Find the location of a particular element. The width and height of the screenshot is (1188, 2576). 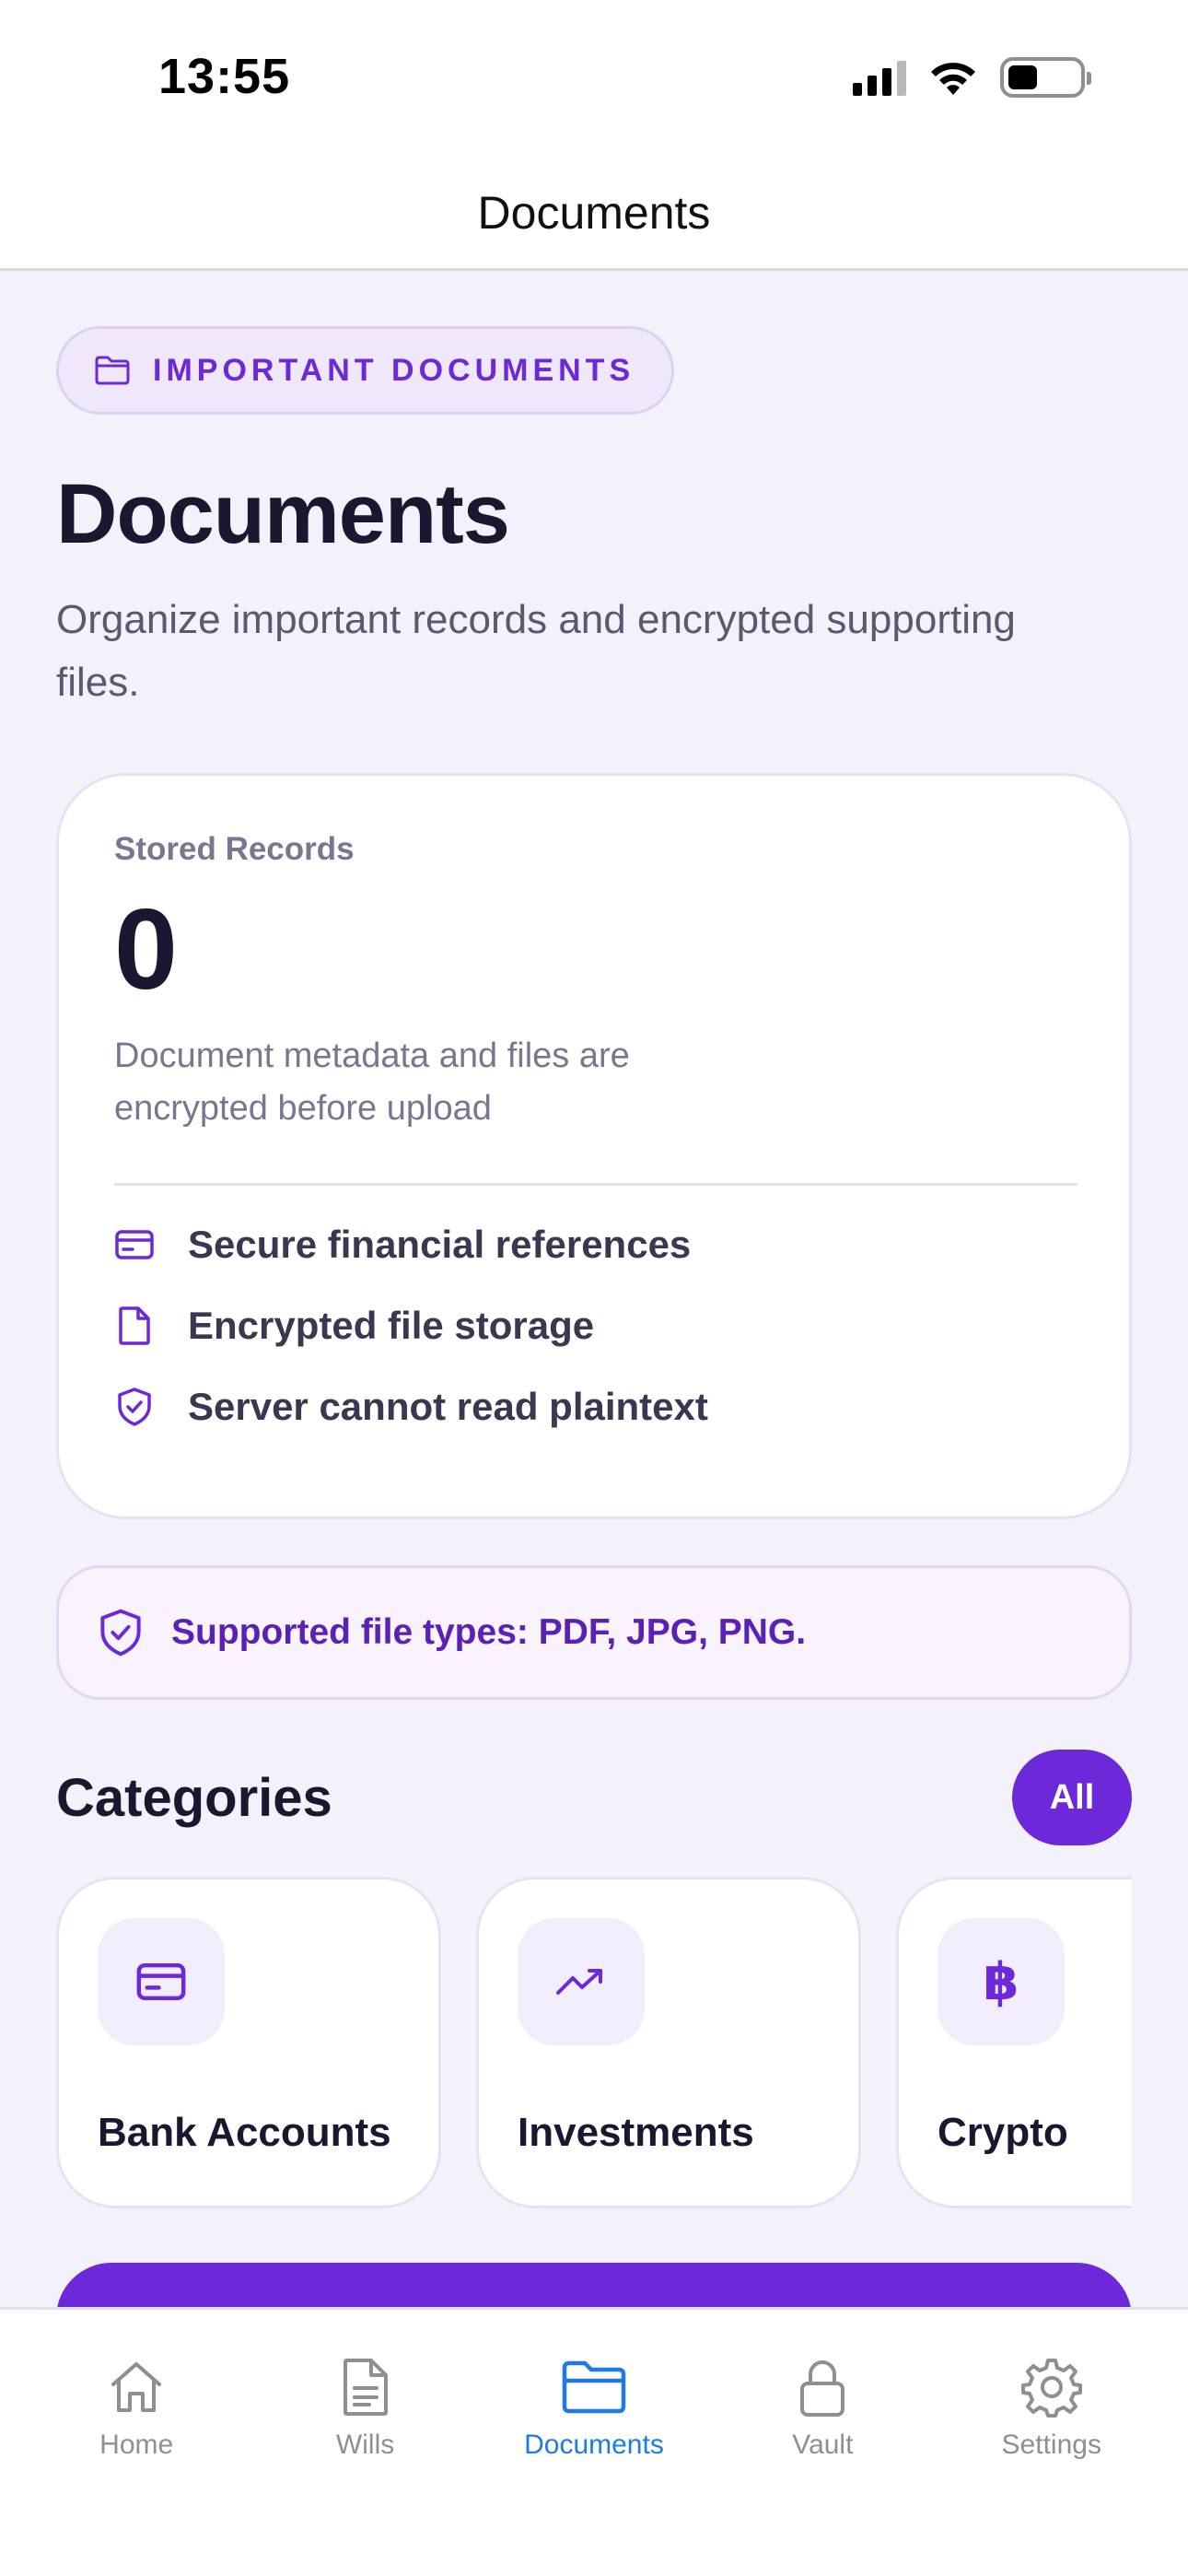

signal-icon is located at coordinates (879, 77).